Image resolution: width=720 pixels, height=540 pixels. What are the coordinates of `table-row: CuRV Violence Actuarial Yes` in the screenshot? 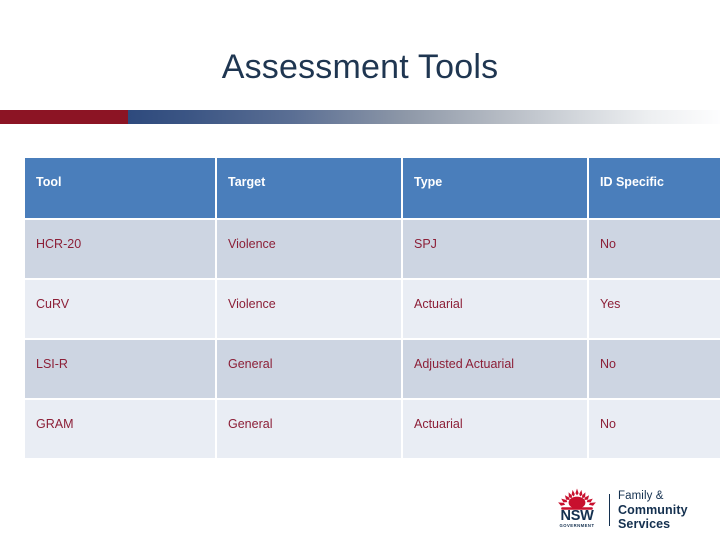 It's located at (372, 309).